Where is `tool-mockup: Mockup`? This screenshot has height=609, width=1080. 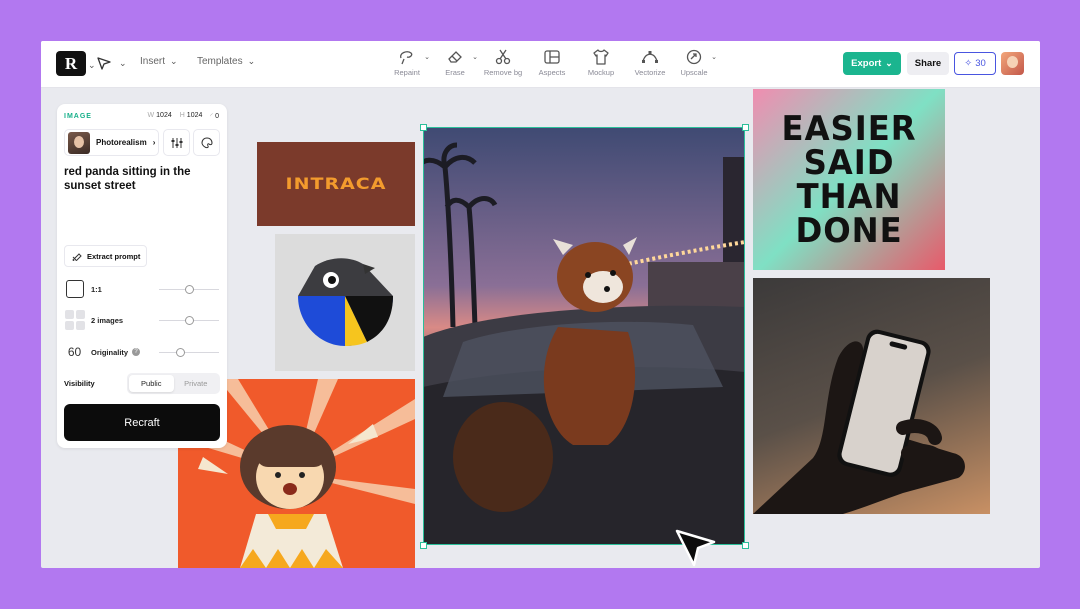 tool-mockup: Mockup is located at coordinates (601, 63).